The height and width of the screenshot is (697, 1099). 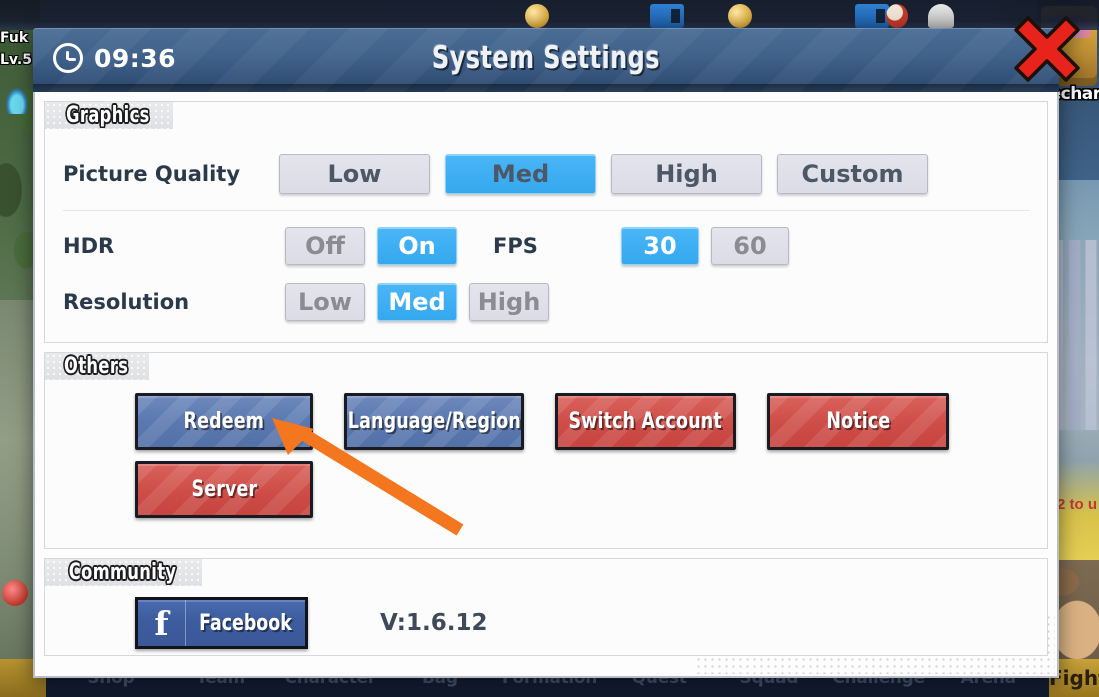 What do you see at coordinates (17, 49) in the screenshot?
I see `player-info-plate: Fuk Lv.5` at bounding box center [17, 49].